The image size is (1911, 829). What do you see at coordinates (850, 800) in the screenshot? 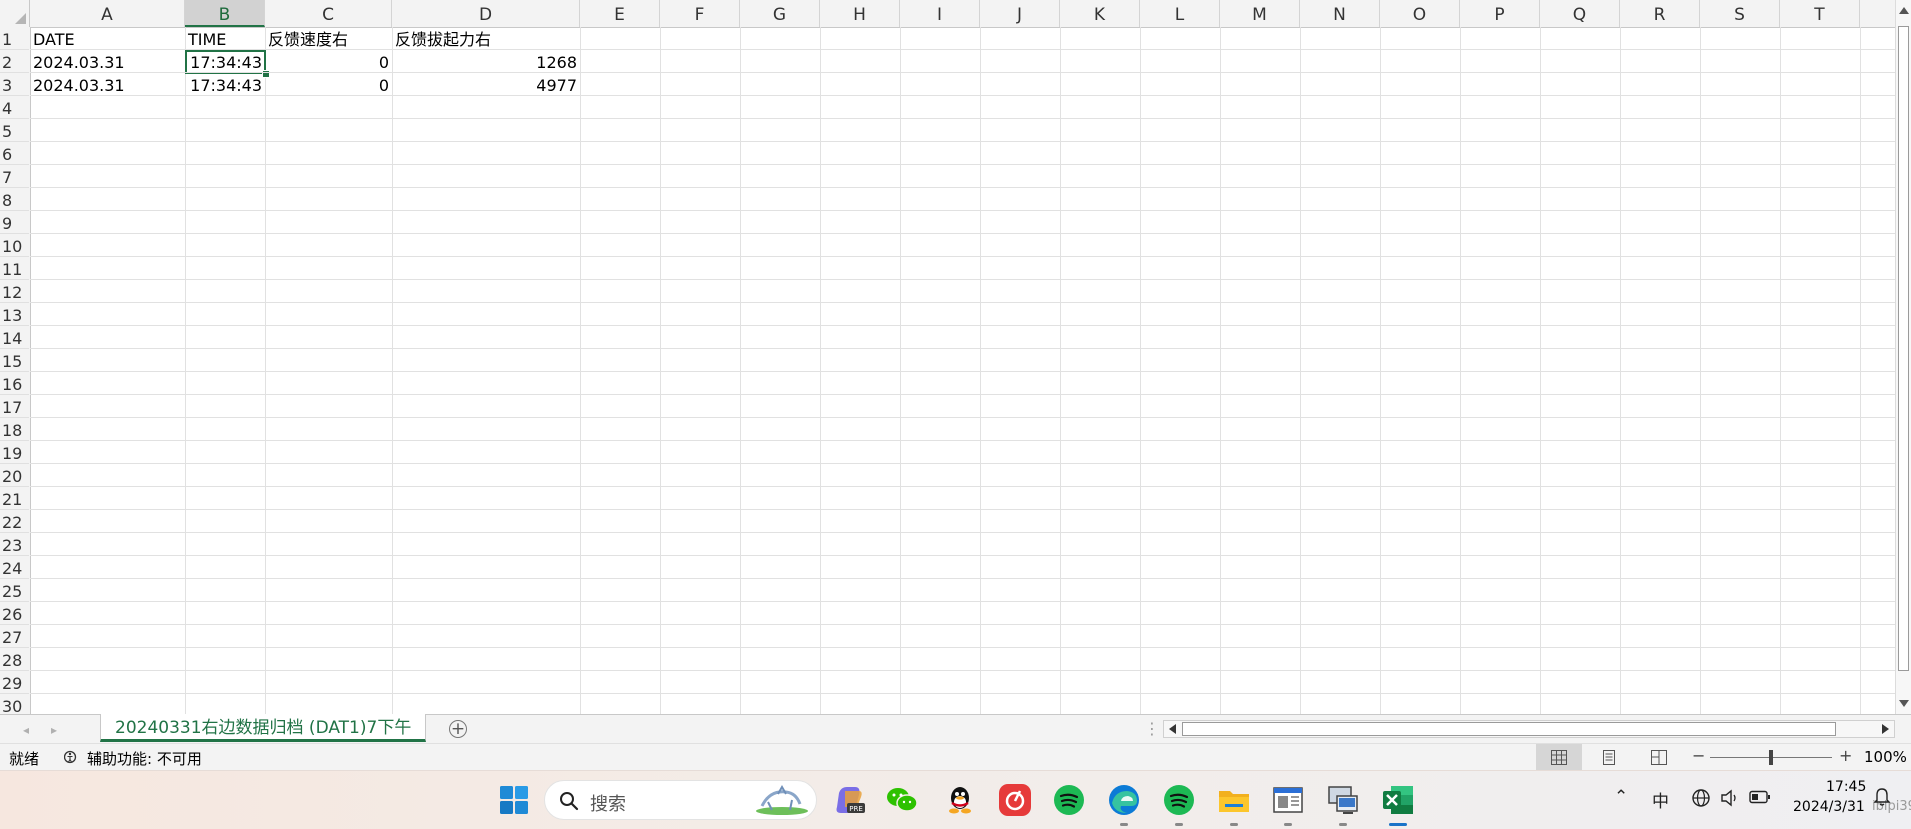
I see `copilot-icon: PRE` at bounding box center [850, 800].